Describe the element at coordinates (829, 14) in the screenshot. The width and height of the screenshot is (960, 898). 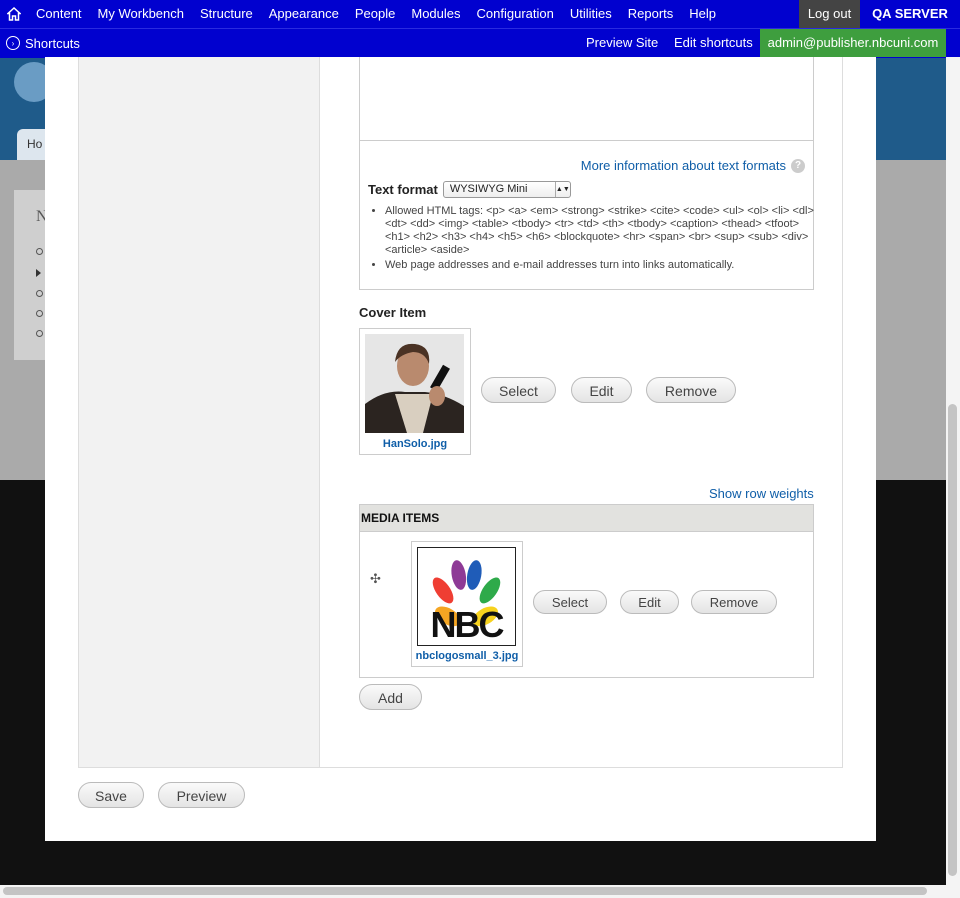
I see `logout-link: Log out` at that location.